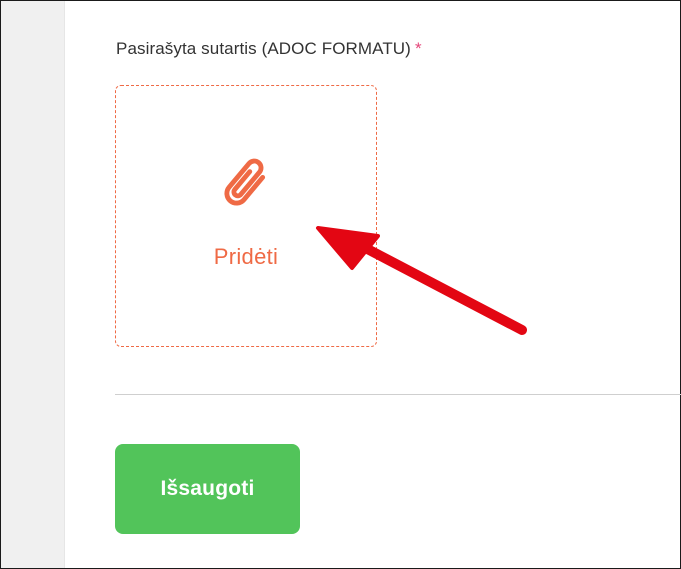  Describe the element at coordinates (418, 48) in the screenshot. I see `required-marker: *` at that location.